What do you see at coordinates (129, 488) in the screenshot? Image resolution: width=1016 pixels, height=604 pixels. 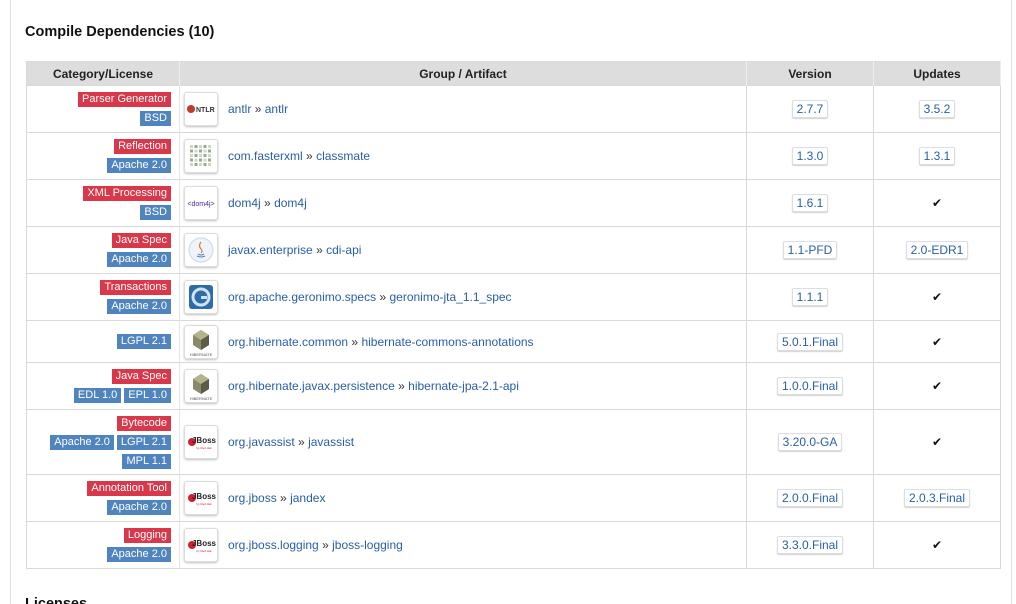 I see `category-badge: Annotation Tool` at bounding box center [129, 488].